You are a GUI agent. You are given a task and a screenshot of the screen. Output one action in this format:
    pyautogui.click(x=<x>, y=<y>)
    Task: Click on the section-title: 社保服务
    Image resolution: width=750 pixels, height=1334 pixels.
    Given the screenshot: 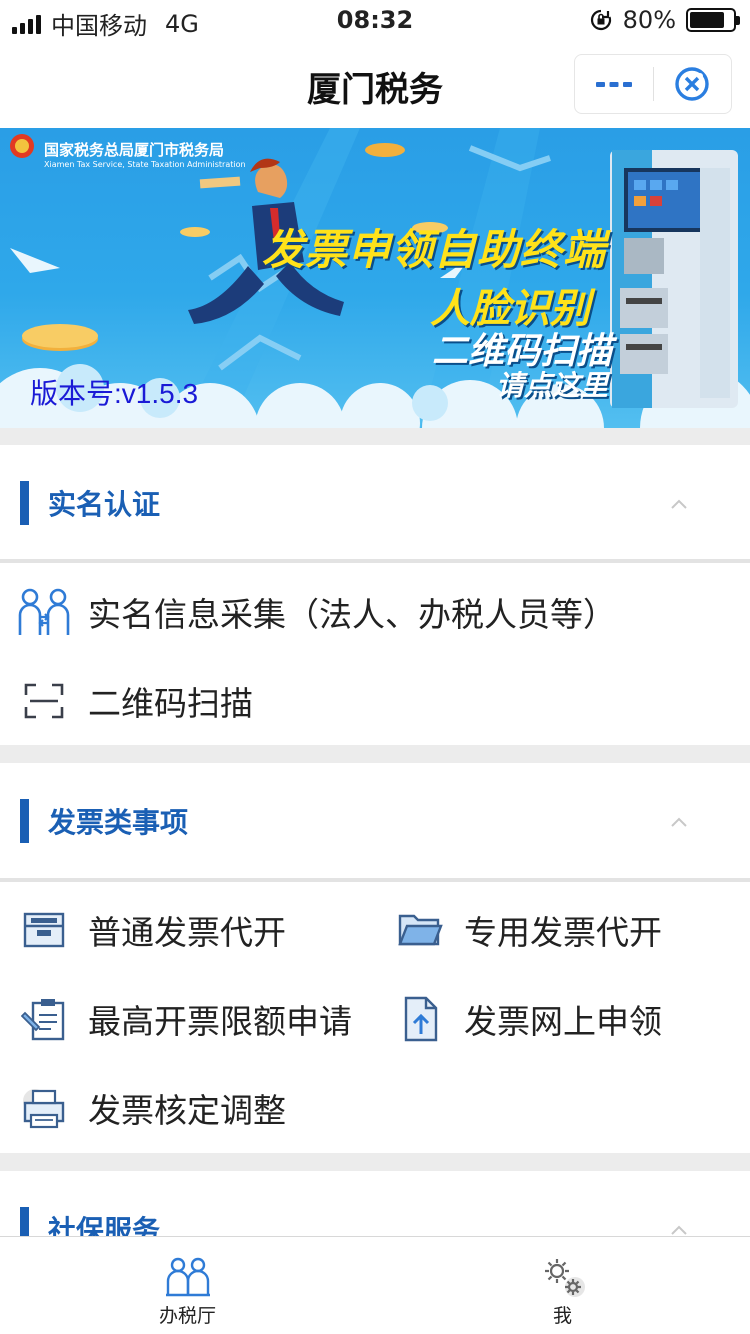 What is the action you would take?
    pyautogui.click(x=104, y=1225)
    